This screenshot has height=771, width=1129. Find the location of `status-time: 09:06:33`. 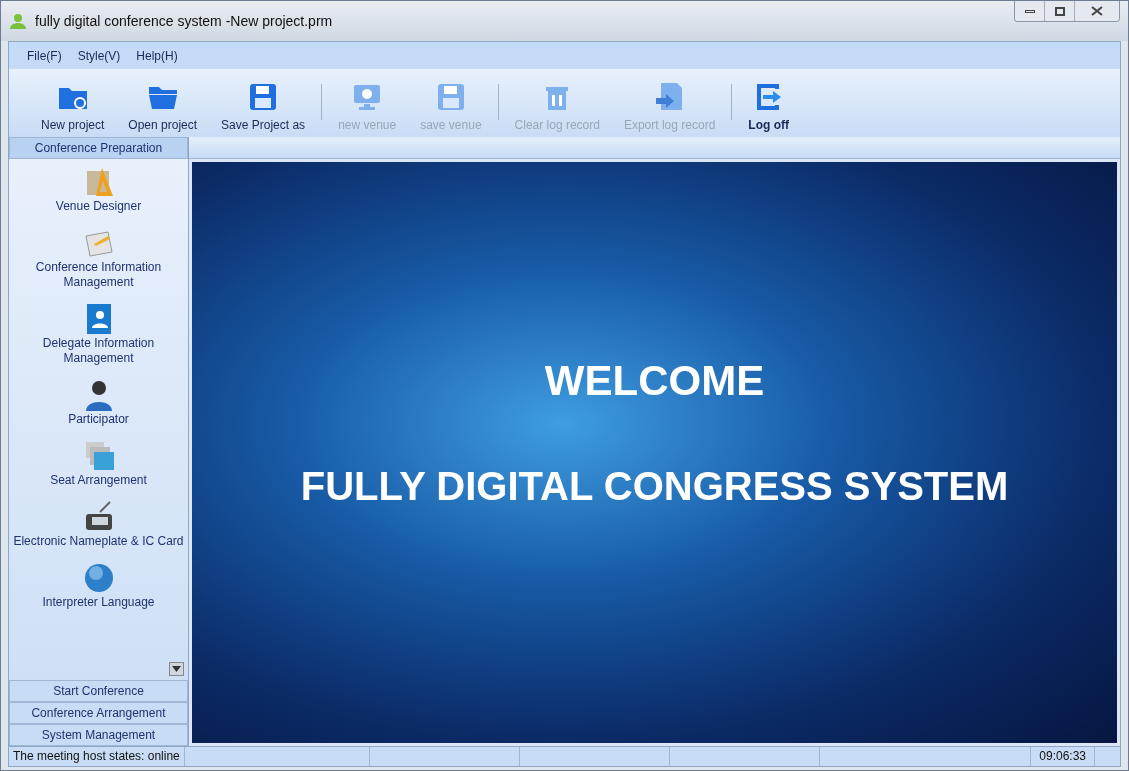

status-time: 09:06:33 is located at coordinates (1062, 756).